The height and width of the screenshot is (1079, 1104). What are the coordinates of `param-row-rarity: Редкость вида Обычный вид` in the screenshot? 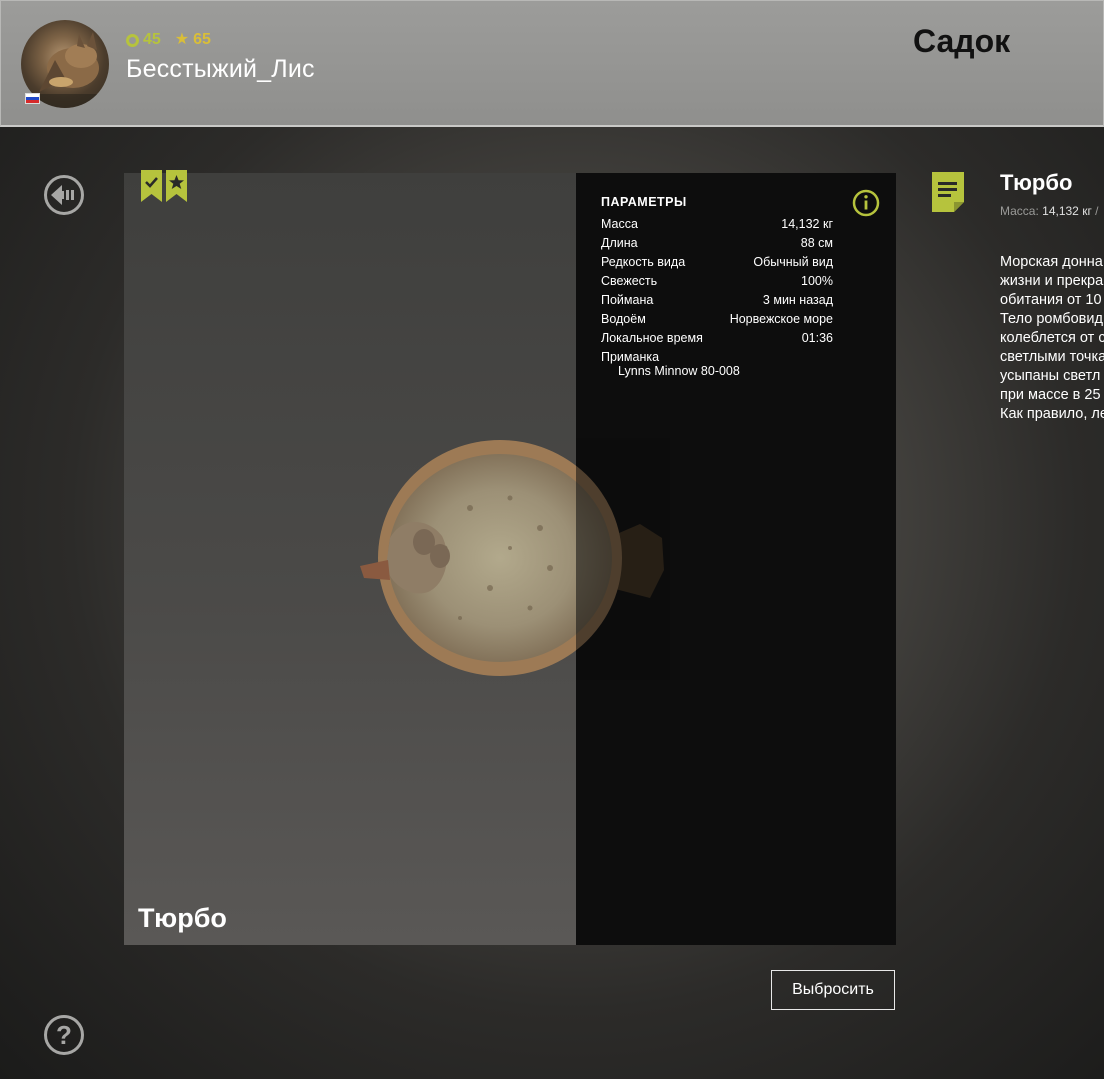 It's located at (717, 261).